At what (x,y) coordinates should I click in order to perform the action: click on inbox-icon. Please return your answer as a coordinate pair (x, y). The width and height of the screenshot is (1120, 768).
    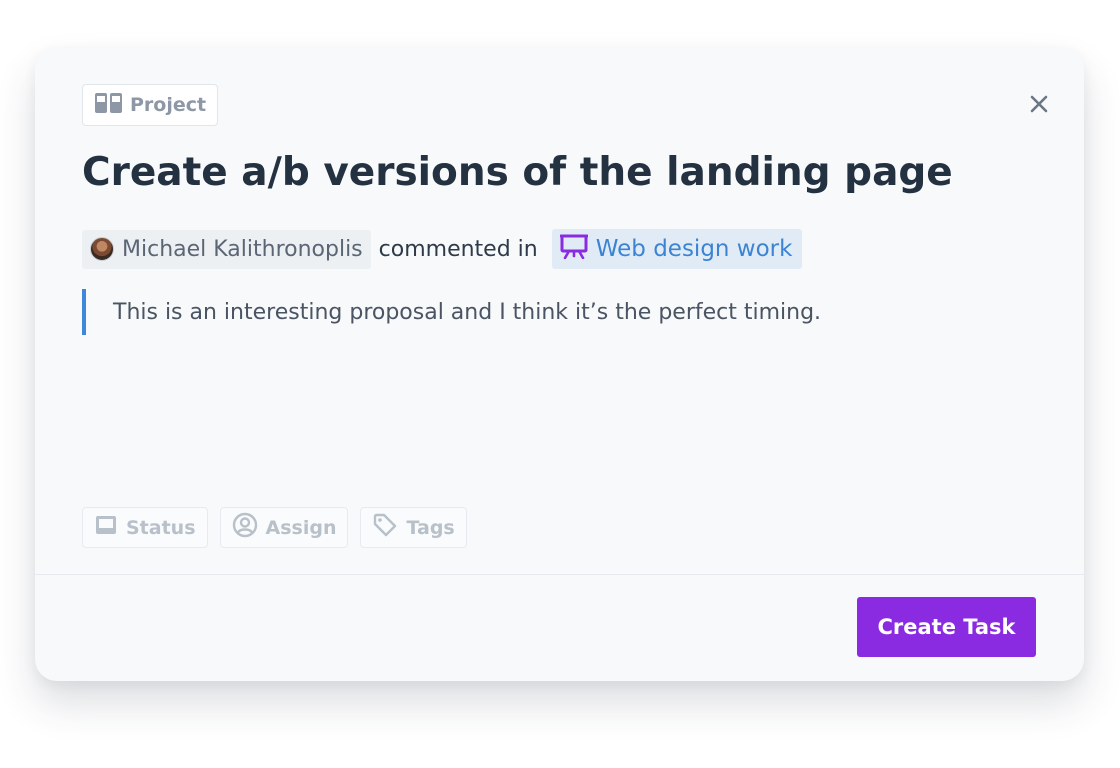
    Looking at the image, I should click on (106, 527).